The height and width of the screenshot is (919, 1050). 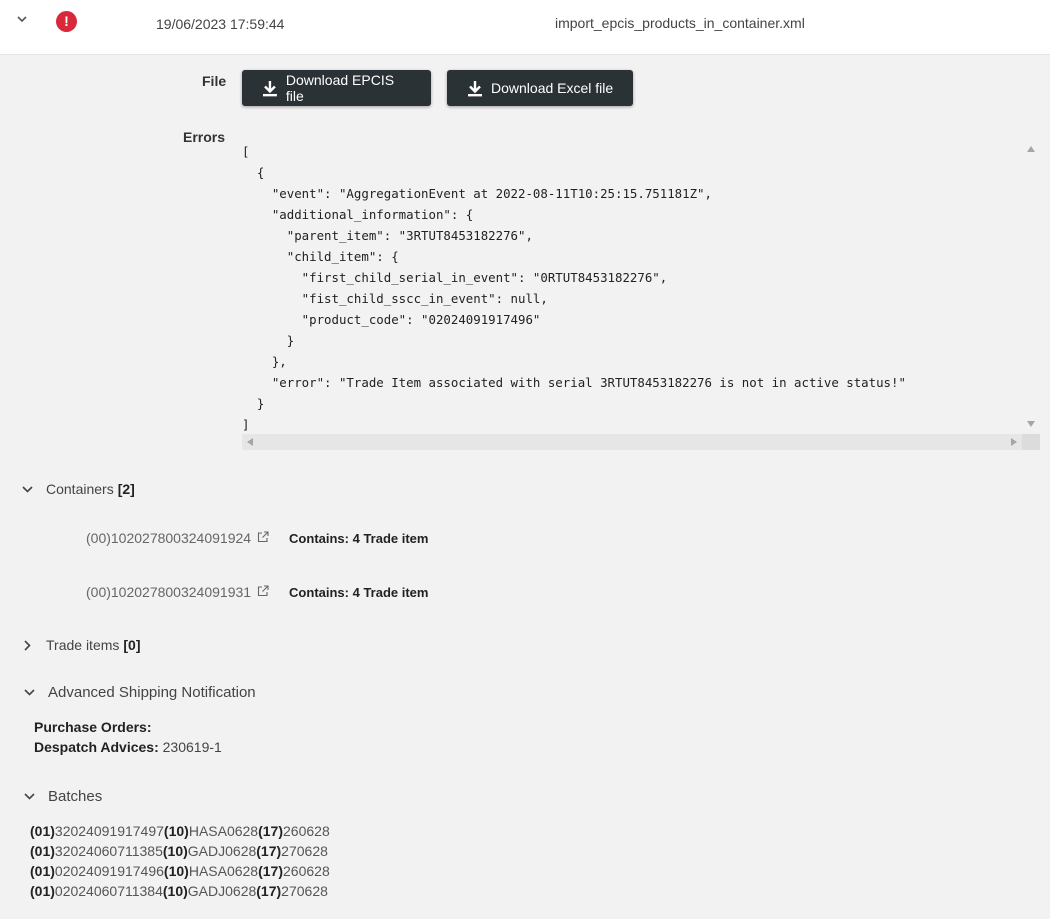 I want to click on despatch-advices-value: 230619-1, so click(x=192, y=747).